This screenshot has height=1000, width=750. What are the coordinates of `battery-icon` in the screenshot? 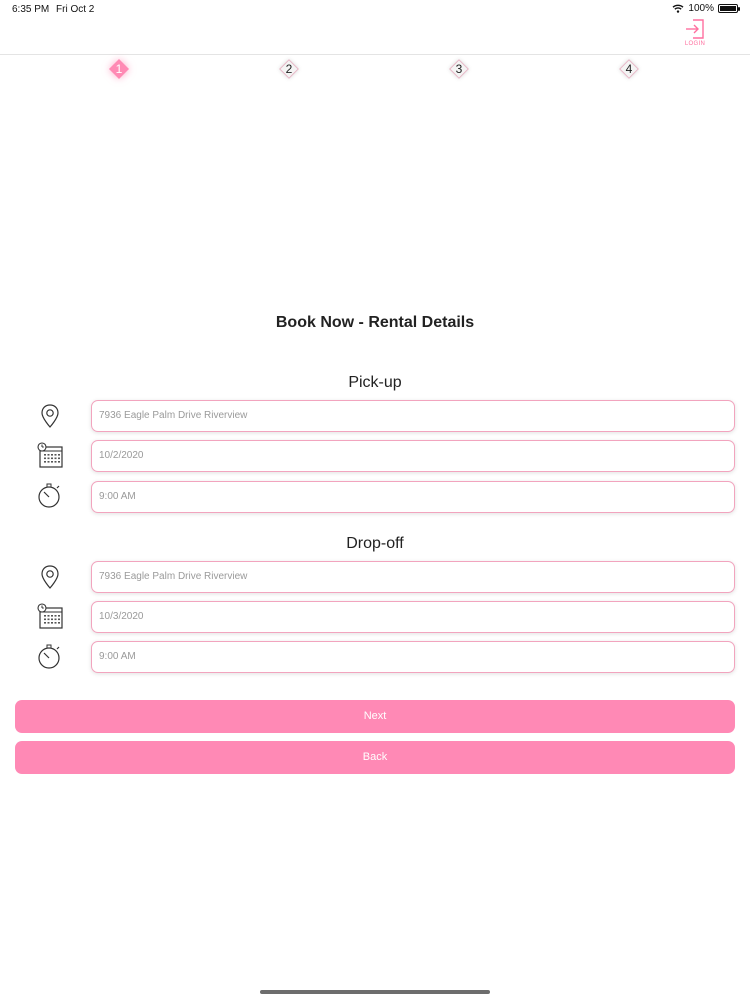 It's located at (729, 8).